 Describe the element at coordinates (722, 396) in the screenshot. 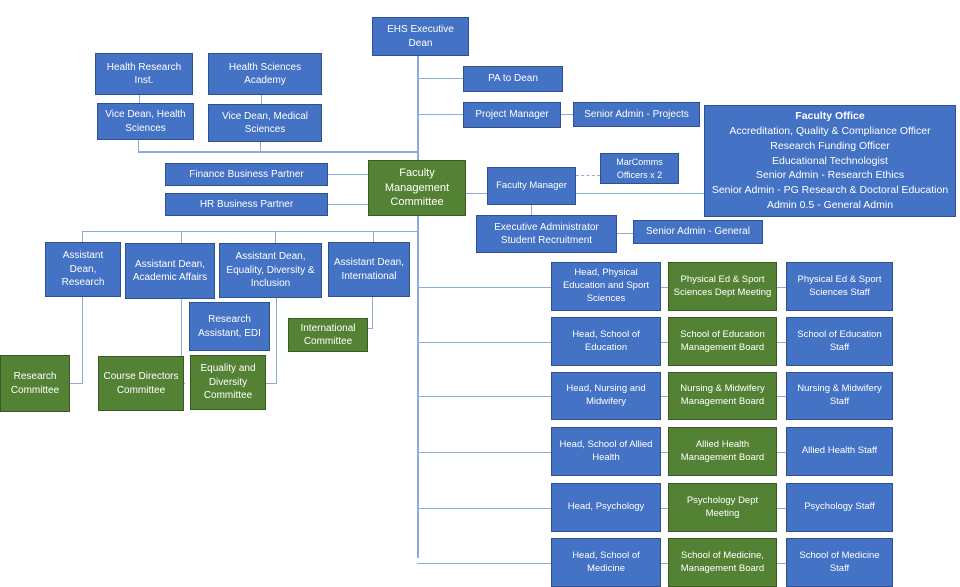

I see `box-school-board: Nursing & Midwifery Management Board` at that location.